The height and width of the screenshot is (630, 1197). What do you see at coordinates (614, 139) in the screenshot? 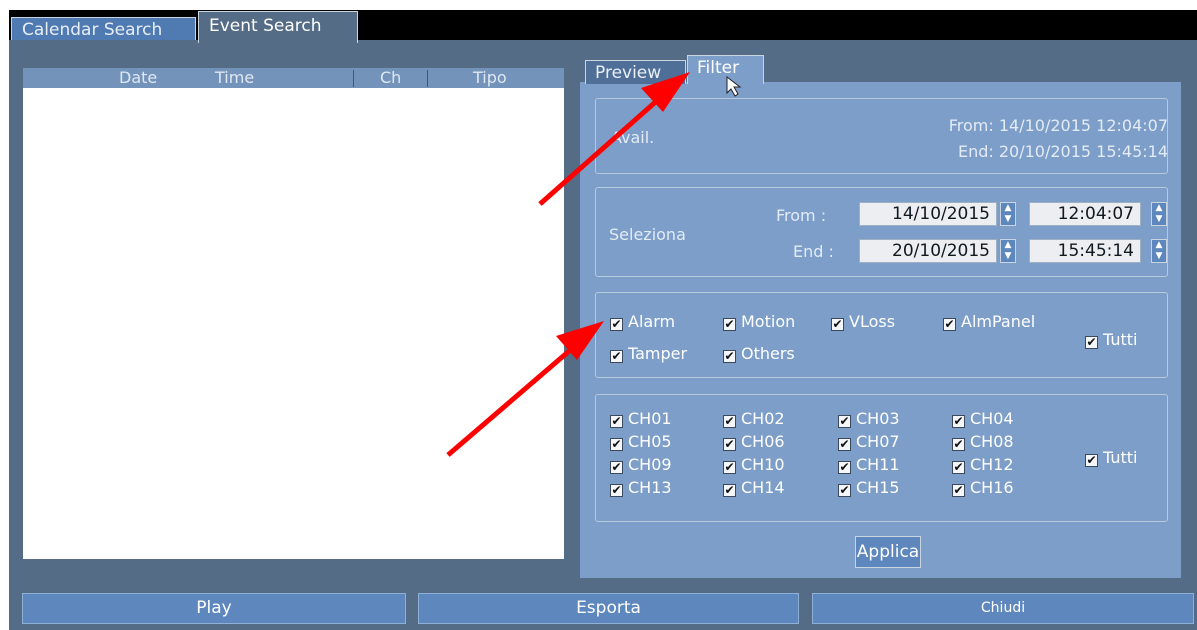
I see `arrow-to-filter-tab-icon` at bounding box center [614, 139].